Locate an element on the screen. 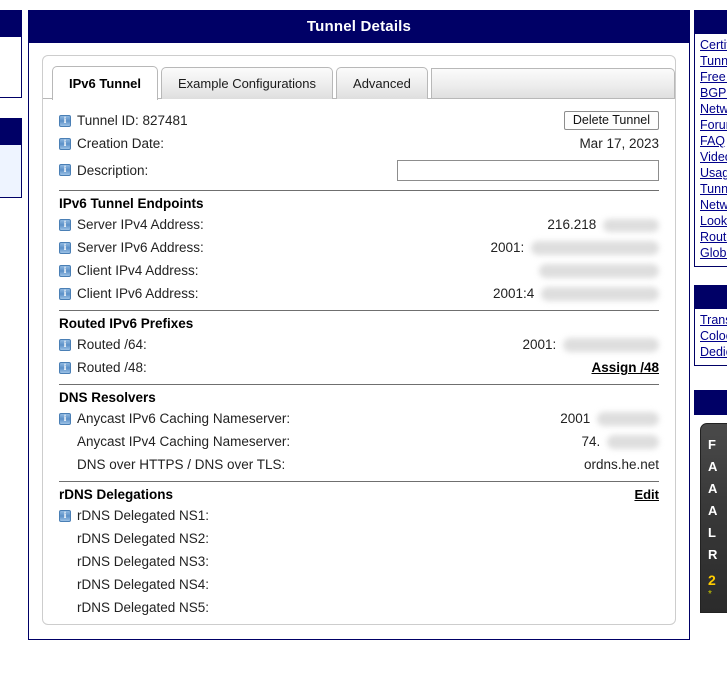 Image resolution: width=727 pixels, height=682 pixels. row-client-ipv4: Client IPv4 Address: is located at coordinates (359, 270).